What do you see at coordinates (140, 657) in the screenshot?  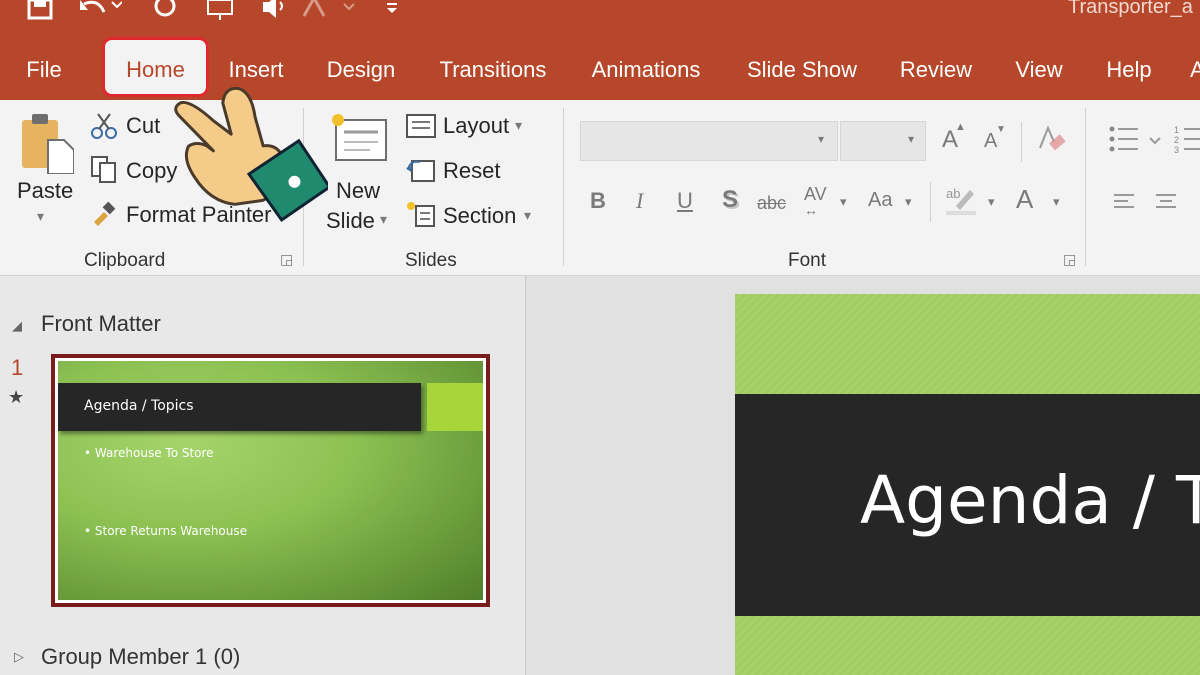 I see `section-group-member-1: Group Member 1 (0)` at bounding box center [140, 657].